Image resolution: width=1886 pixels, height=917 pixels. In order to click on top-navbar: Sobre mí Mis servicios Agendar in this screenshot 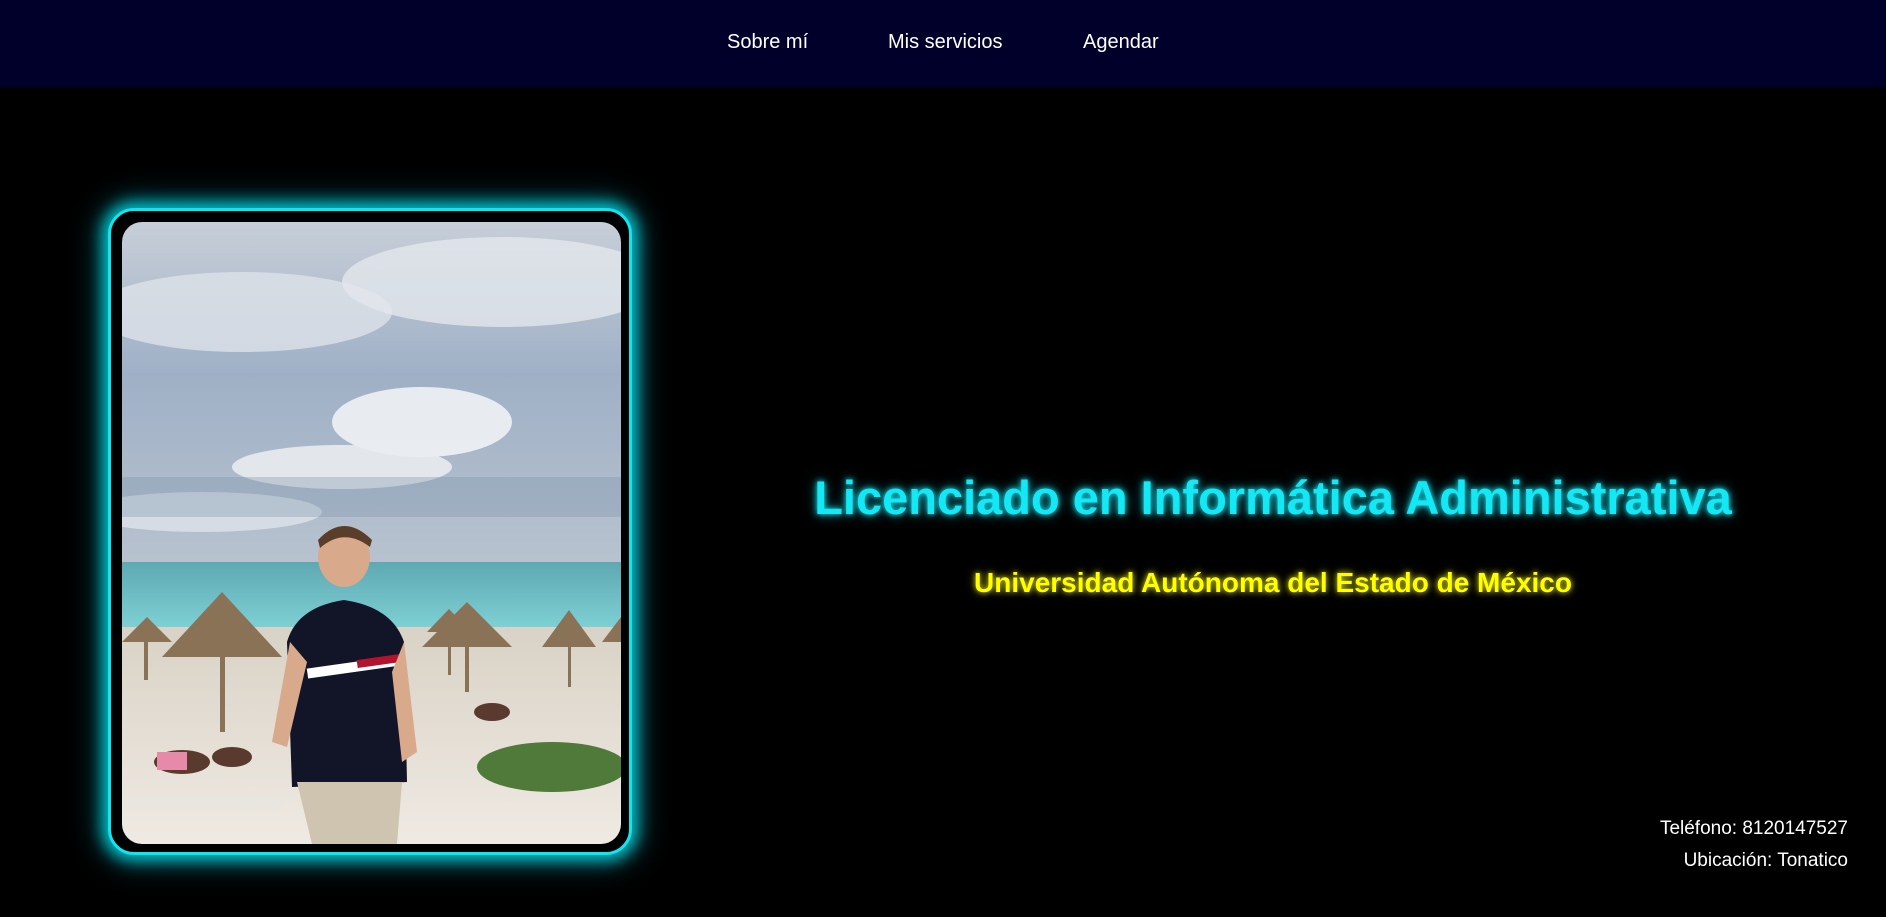, I will do `click(943, 43)`.